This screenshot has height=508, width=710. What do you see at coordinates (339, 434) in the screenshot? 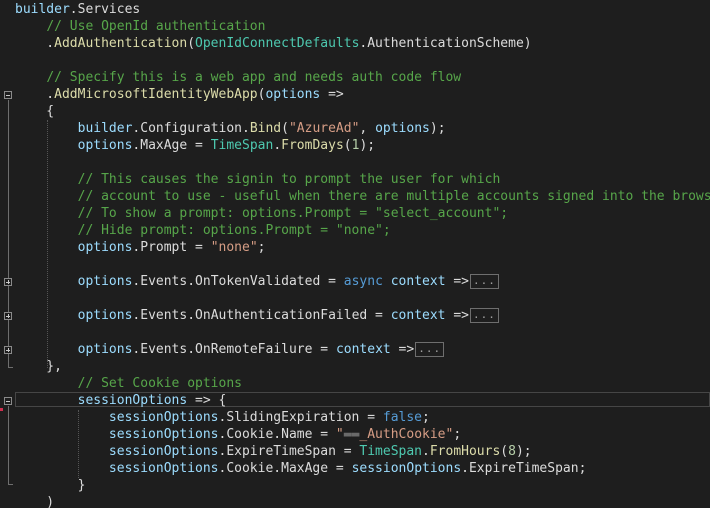
I see `code-token-str: "` at bounding box center [339, 434].